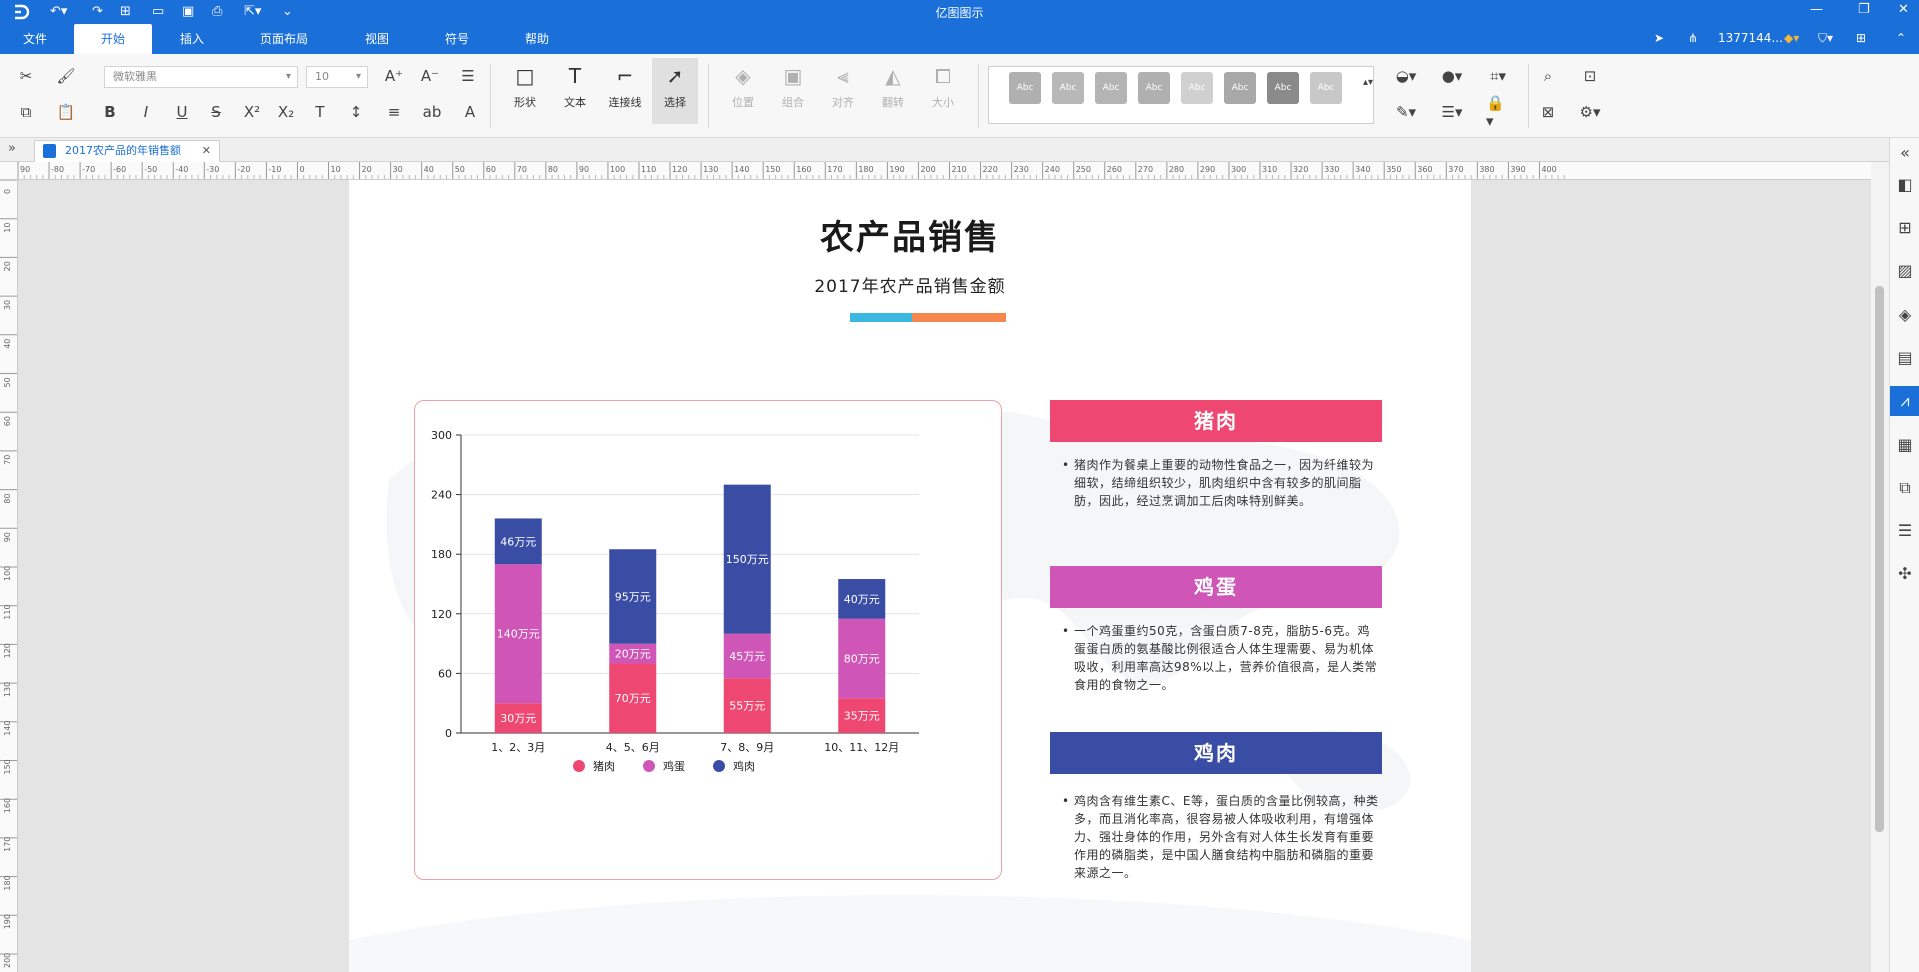 The height and width of the screenshot is (972, 1919). Describe the element at coordinates (1904, 153) in the screenshot. I see `collapse-sidebar-icon: «` at that location.